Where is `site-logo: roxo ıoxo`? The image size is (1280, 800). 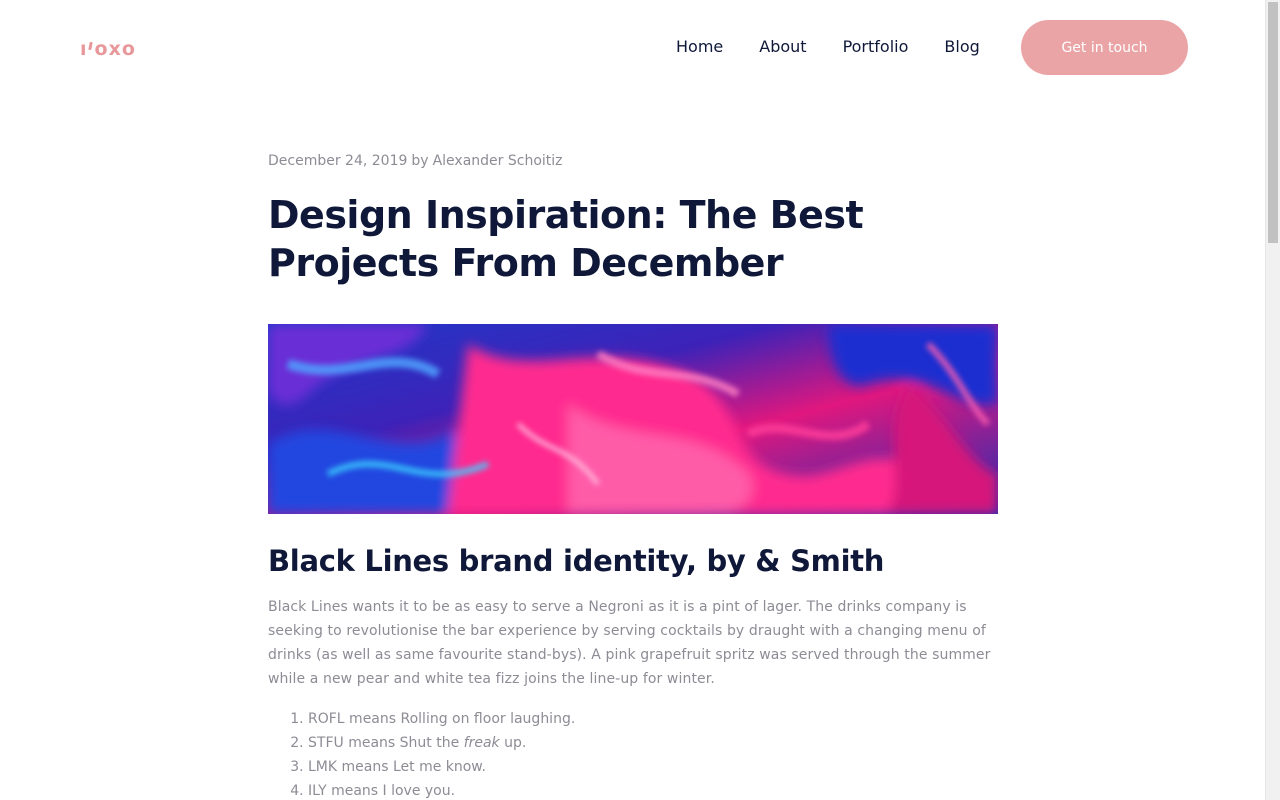 site-logo: roxo ıoxo is located at coordinates (108, 49).